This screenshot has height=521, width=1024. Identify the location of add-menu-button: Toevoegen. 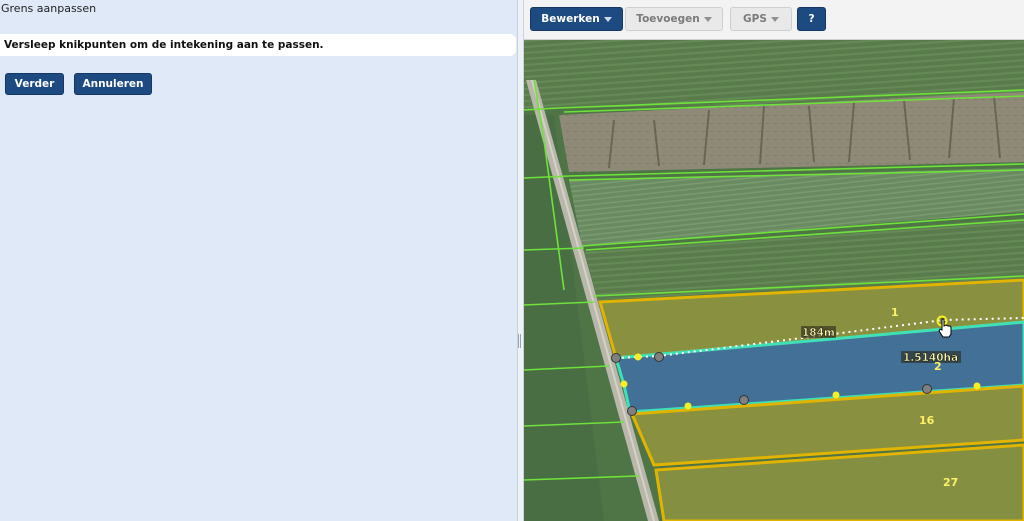
(674, 19).